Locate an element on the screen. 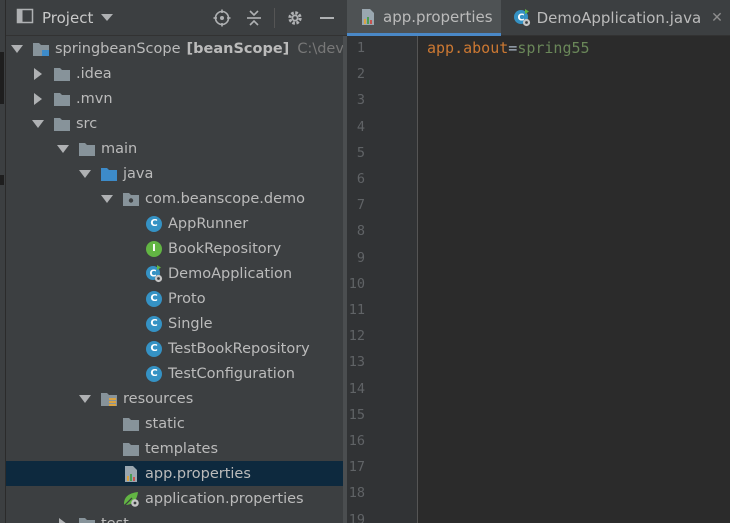 This screenshot has height=523, width=730. tree-item: C TestConfiguration is located at coordinates (176, 373).